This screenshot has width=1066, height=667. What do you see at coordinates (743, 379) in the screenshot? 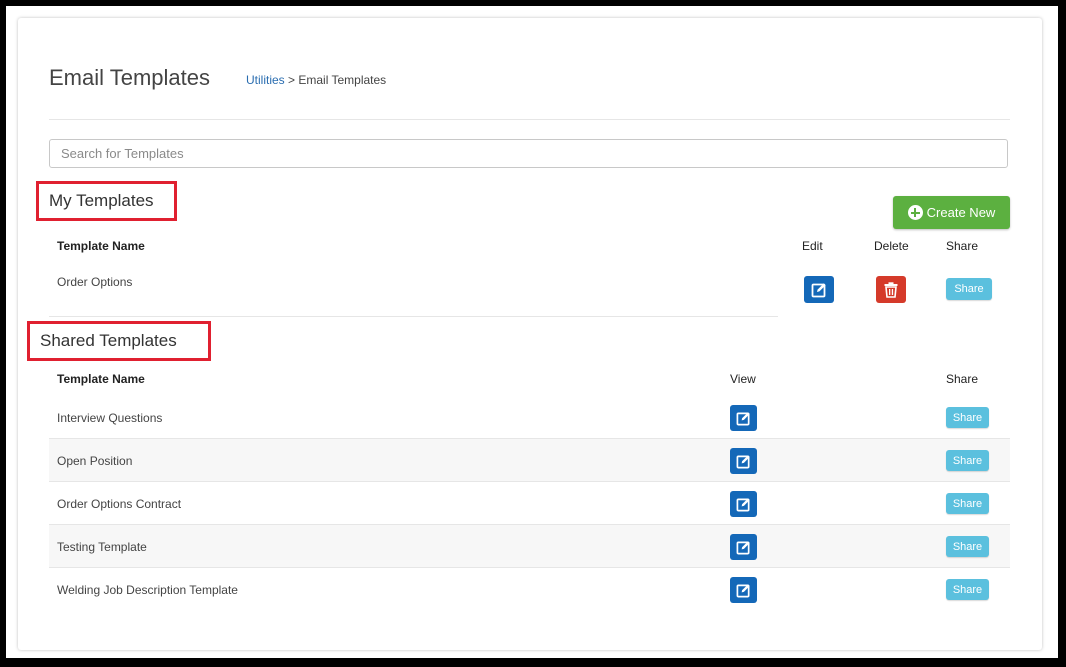
I see `shared-col-view: View` at bounding box center [743, 379].